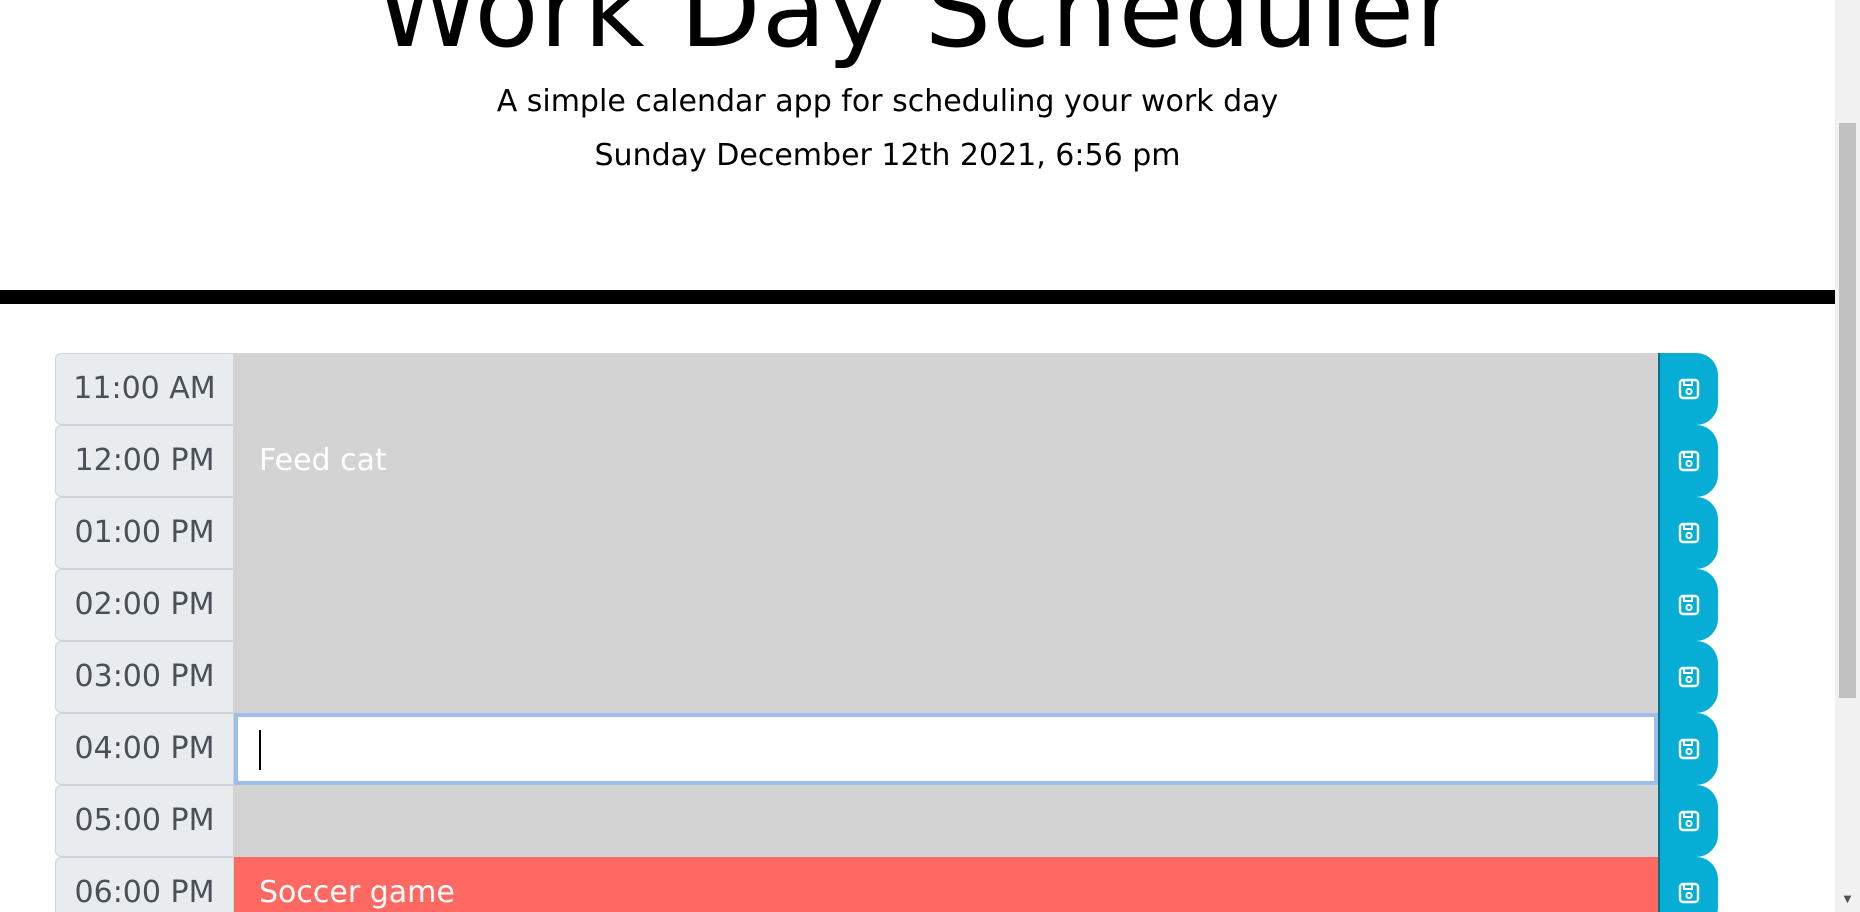 The height and width of the screenshot is (912, 1860). Describe the element at coordinates (946, 749) in the screenshot. I see `event-description-input-focused` at that location.